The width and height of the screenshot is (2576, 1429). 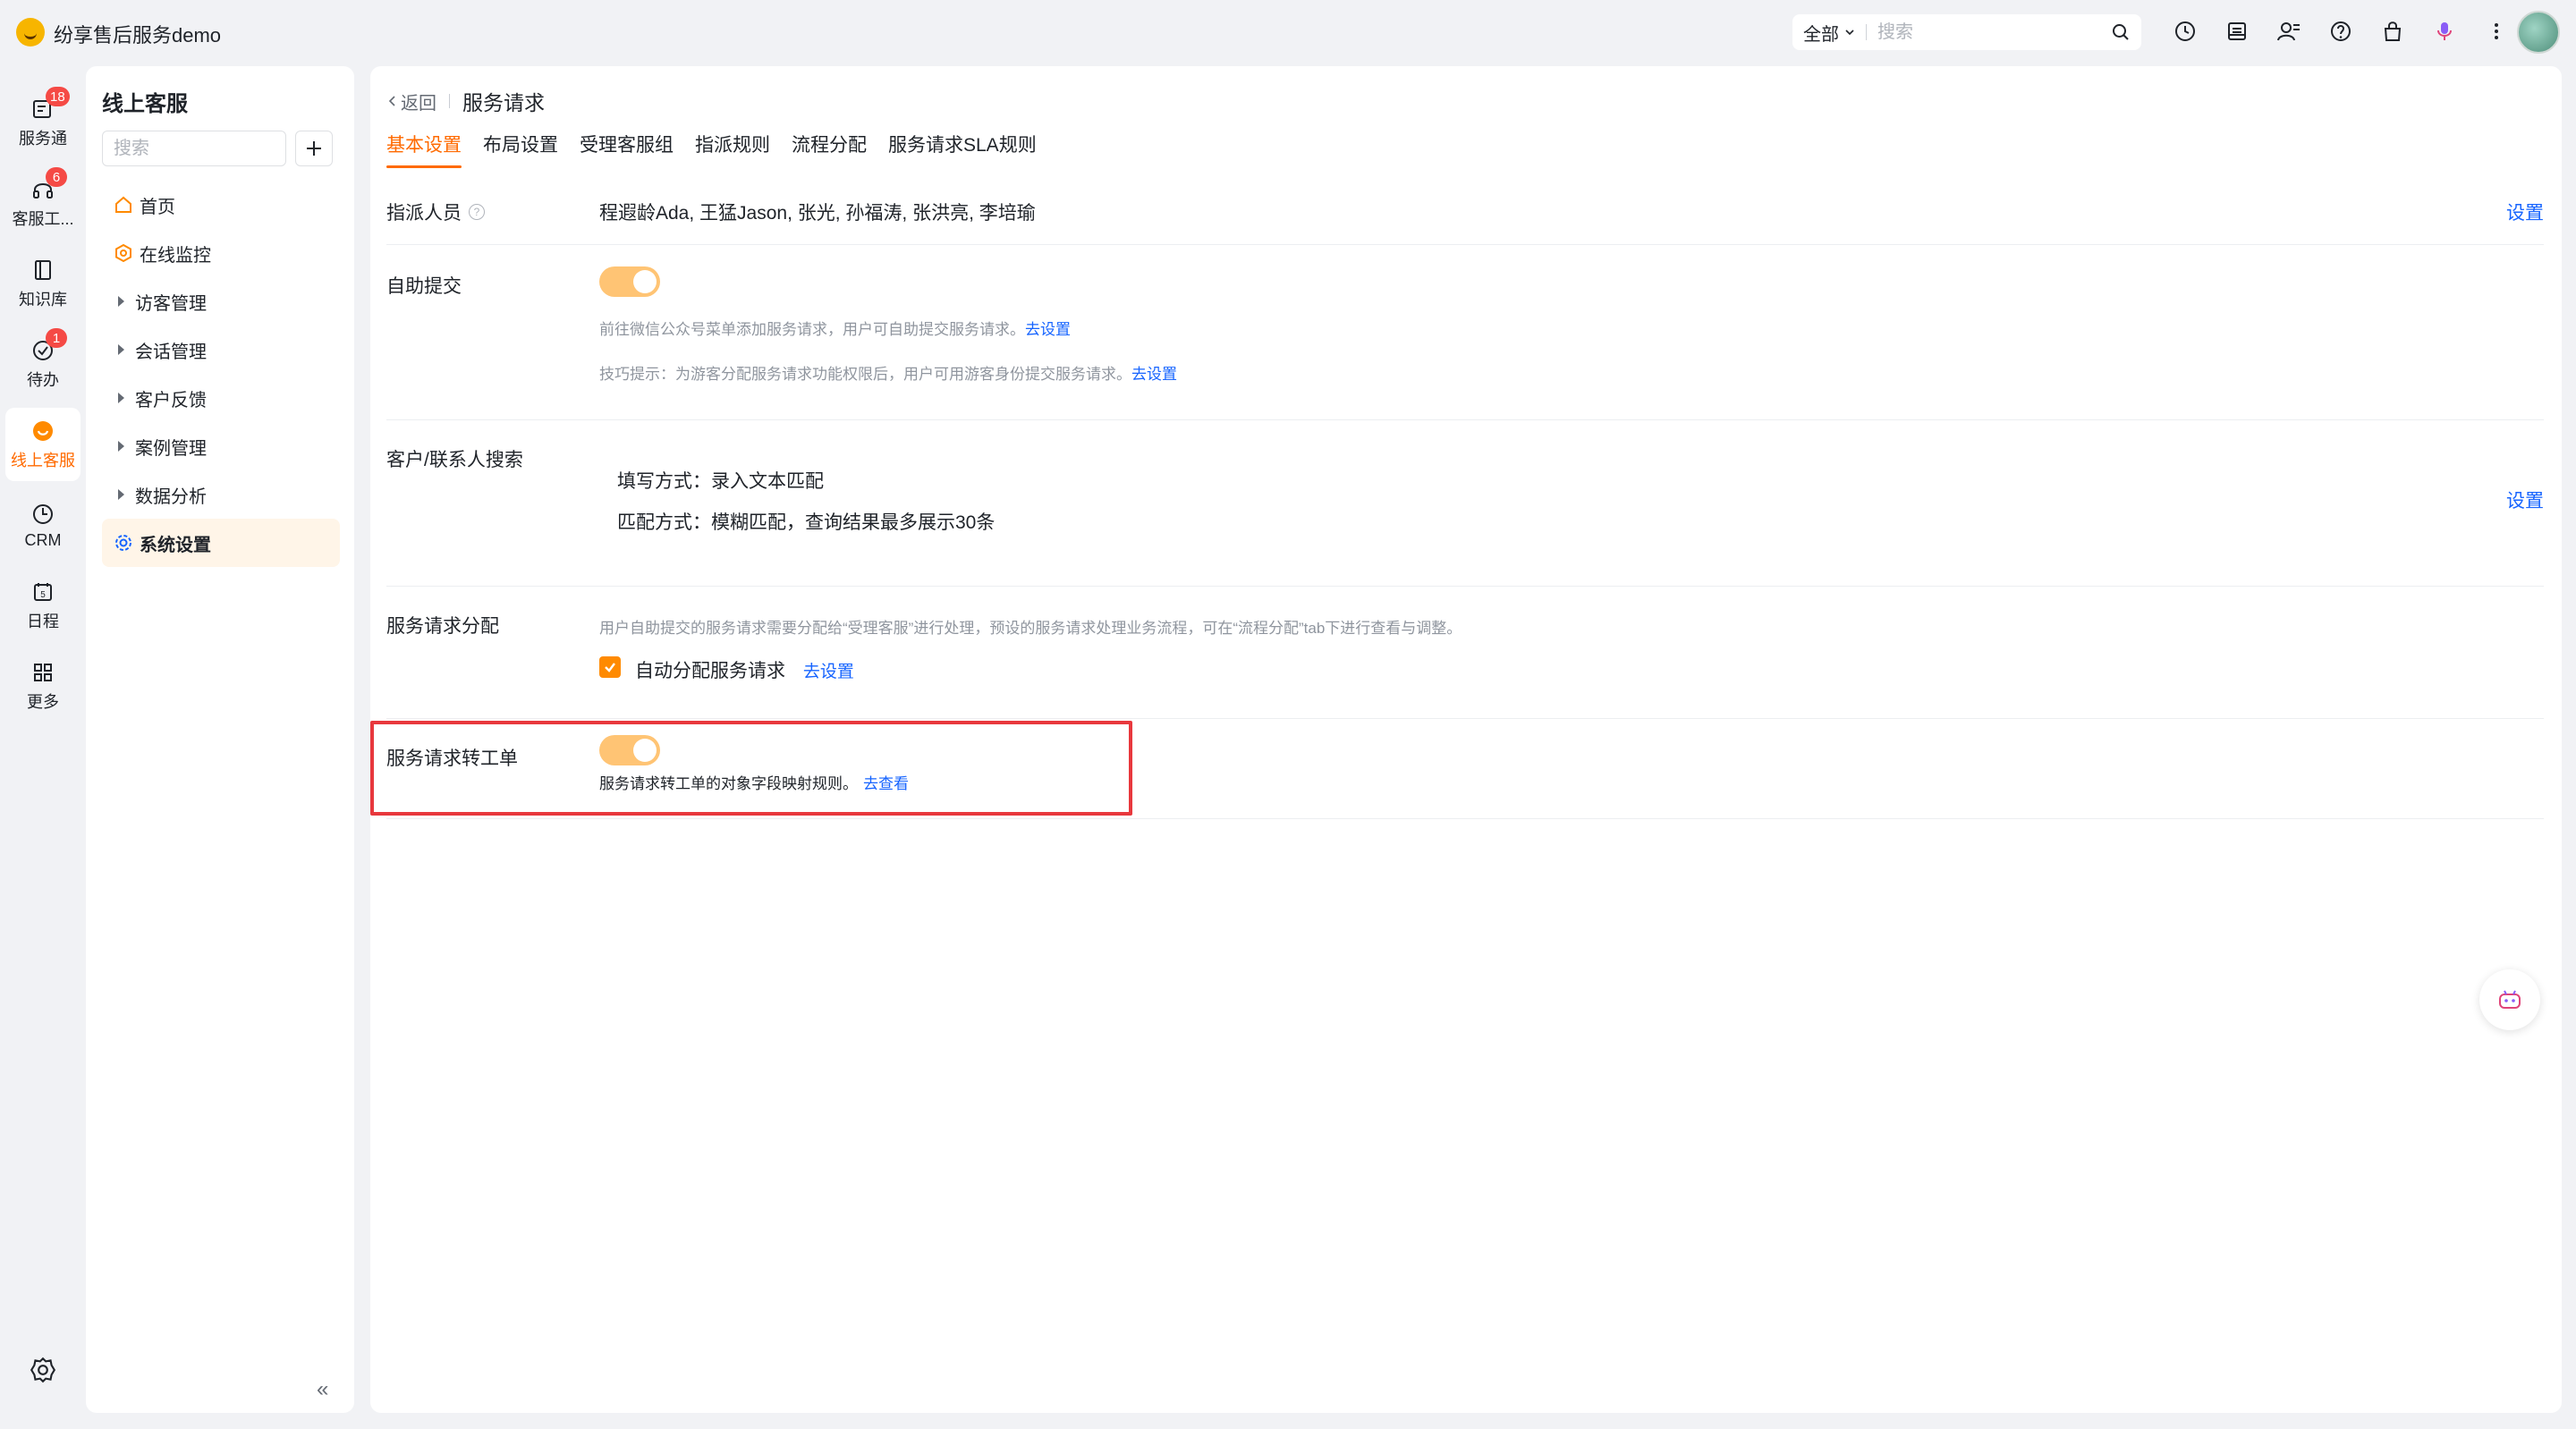 I want to click on sidebar-title: 线上客服, so click(x=145, y=104).